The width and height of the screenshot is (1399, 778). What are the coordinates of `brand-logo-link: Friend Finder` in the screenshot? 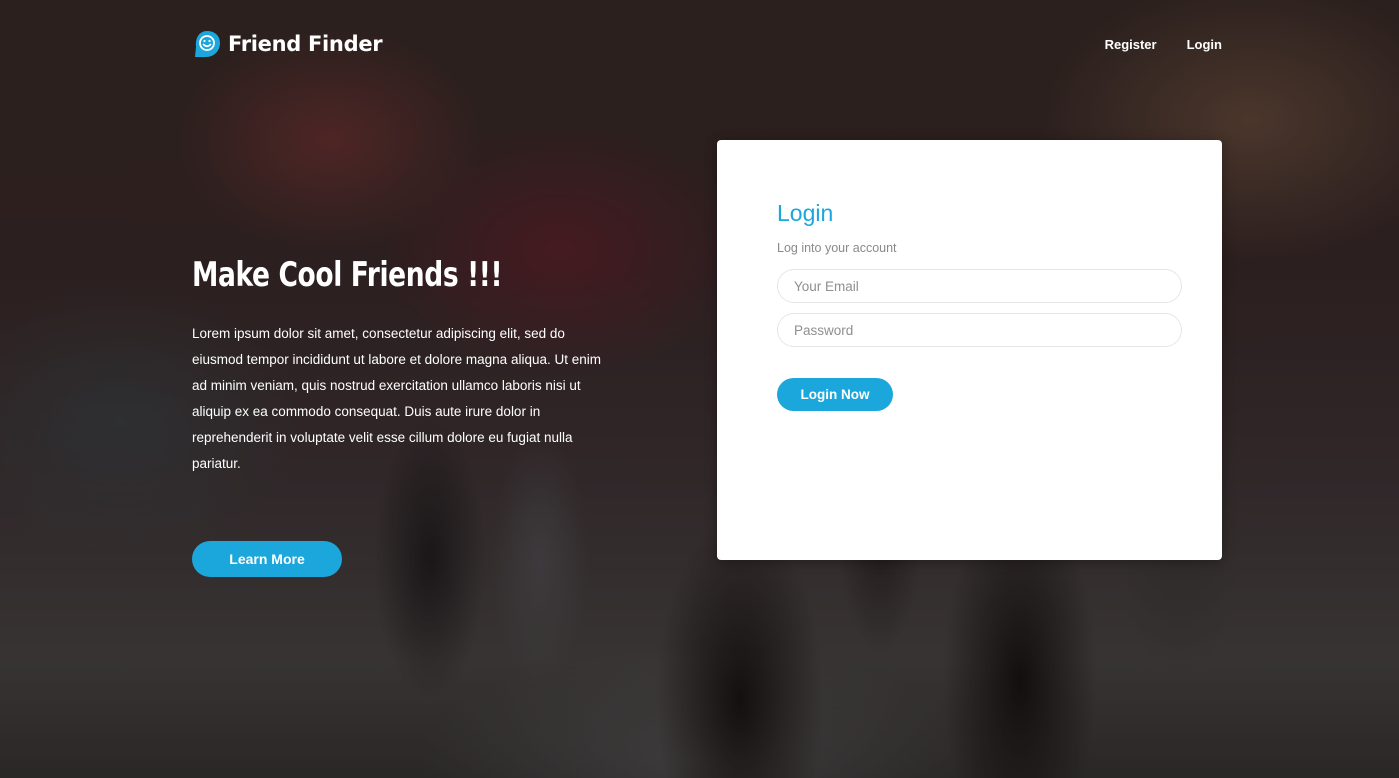 It's located at (287, 44).